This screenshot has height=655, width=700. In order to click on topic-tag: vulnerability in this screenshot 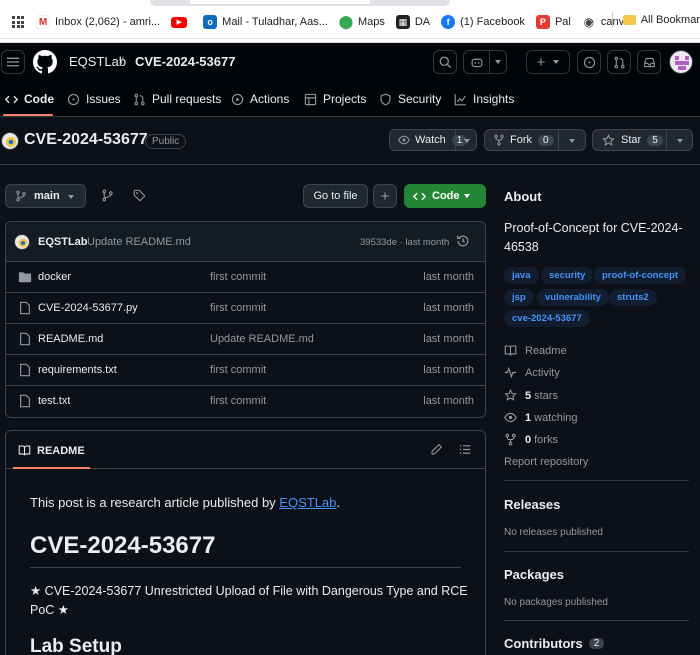, I will do `click(573, 297)`.